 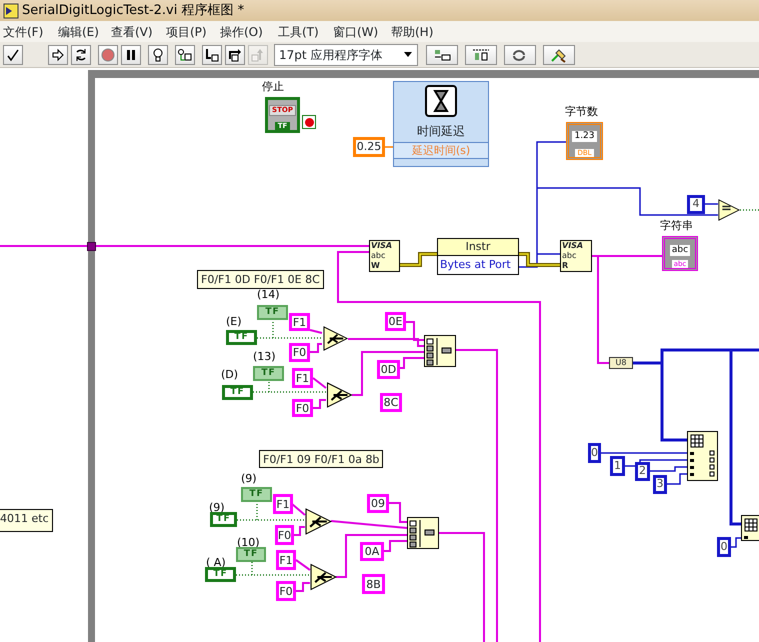 I want to click on cleanup-icon, so click(x=559, y=54).